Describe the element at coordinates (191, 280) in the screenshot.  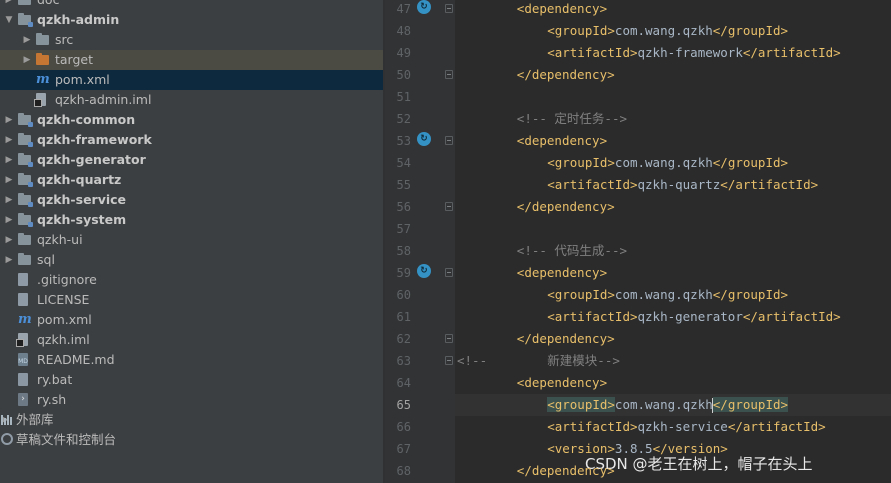
I see `tree-item-gitignore: .gitignore` at that location.